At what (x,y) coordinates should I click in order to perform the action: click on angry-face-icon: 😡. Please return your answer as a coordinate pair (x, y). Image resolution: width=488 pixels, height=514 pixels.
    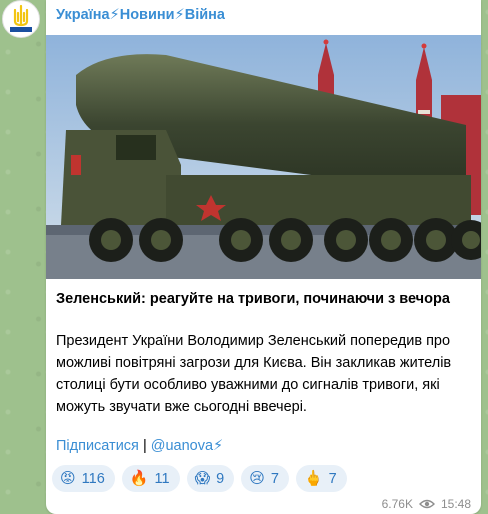
    Looking at the image, I should click on (68, 478).